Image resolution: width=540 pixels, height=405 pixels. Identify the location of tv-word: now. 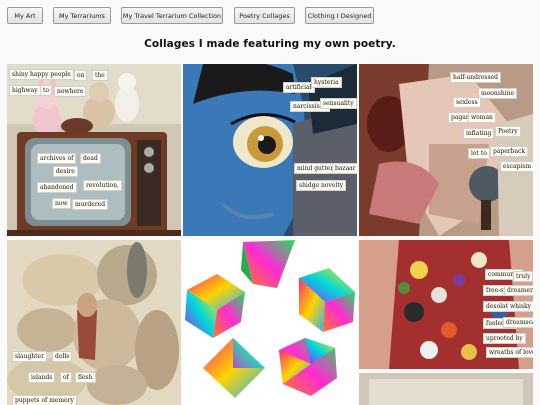
(61, 203).